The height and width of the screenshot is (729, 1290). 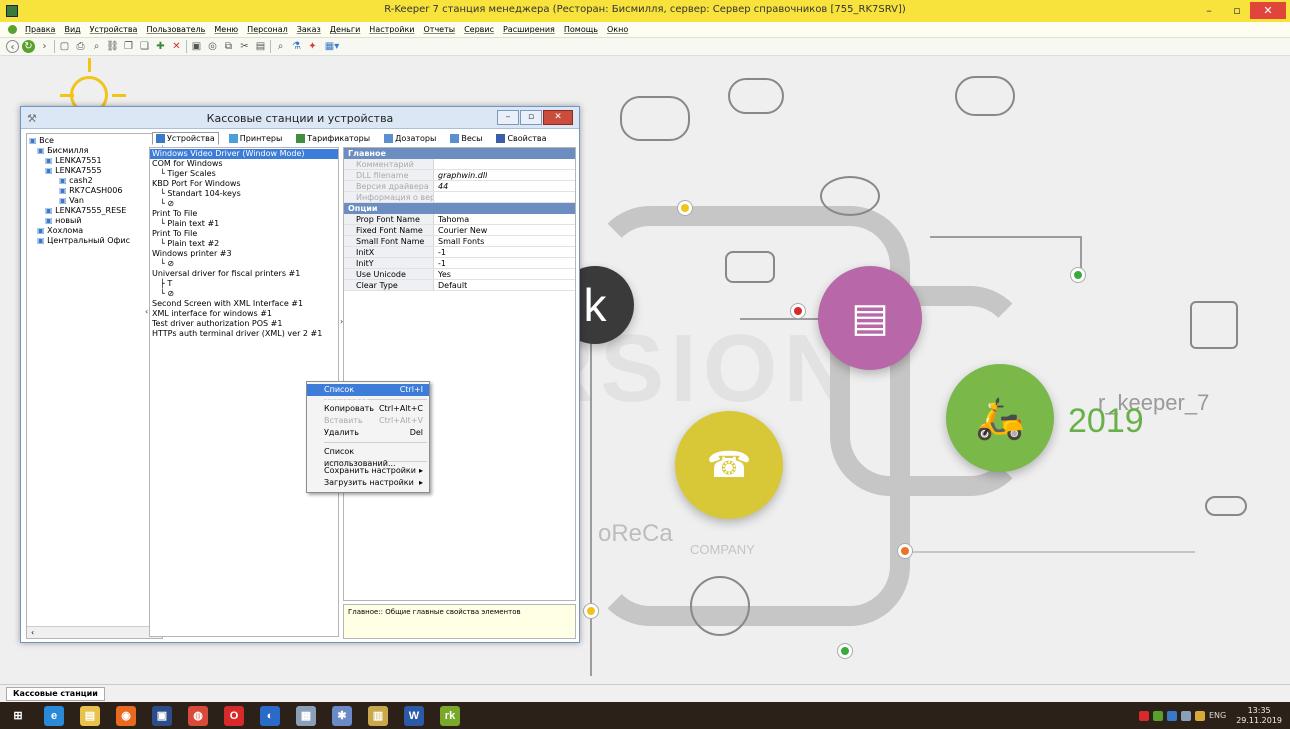 I want to click on dialog-minimize-button: –, so click(x=508, y=117).